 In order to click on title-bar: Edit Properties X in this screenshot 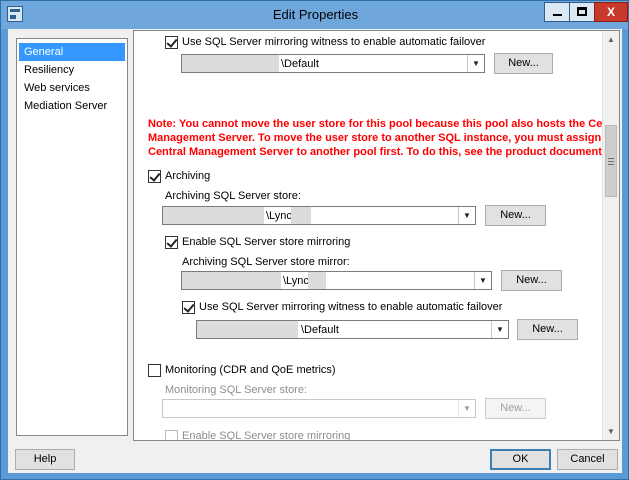, I will do `click(314, 15)`.